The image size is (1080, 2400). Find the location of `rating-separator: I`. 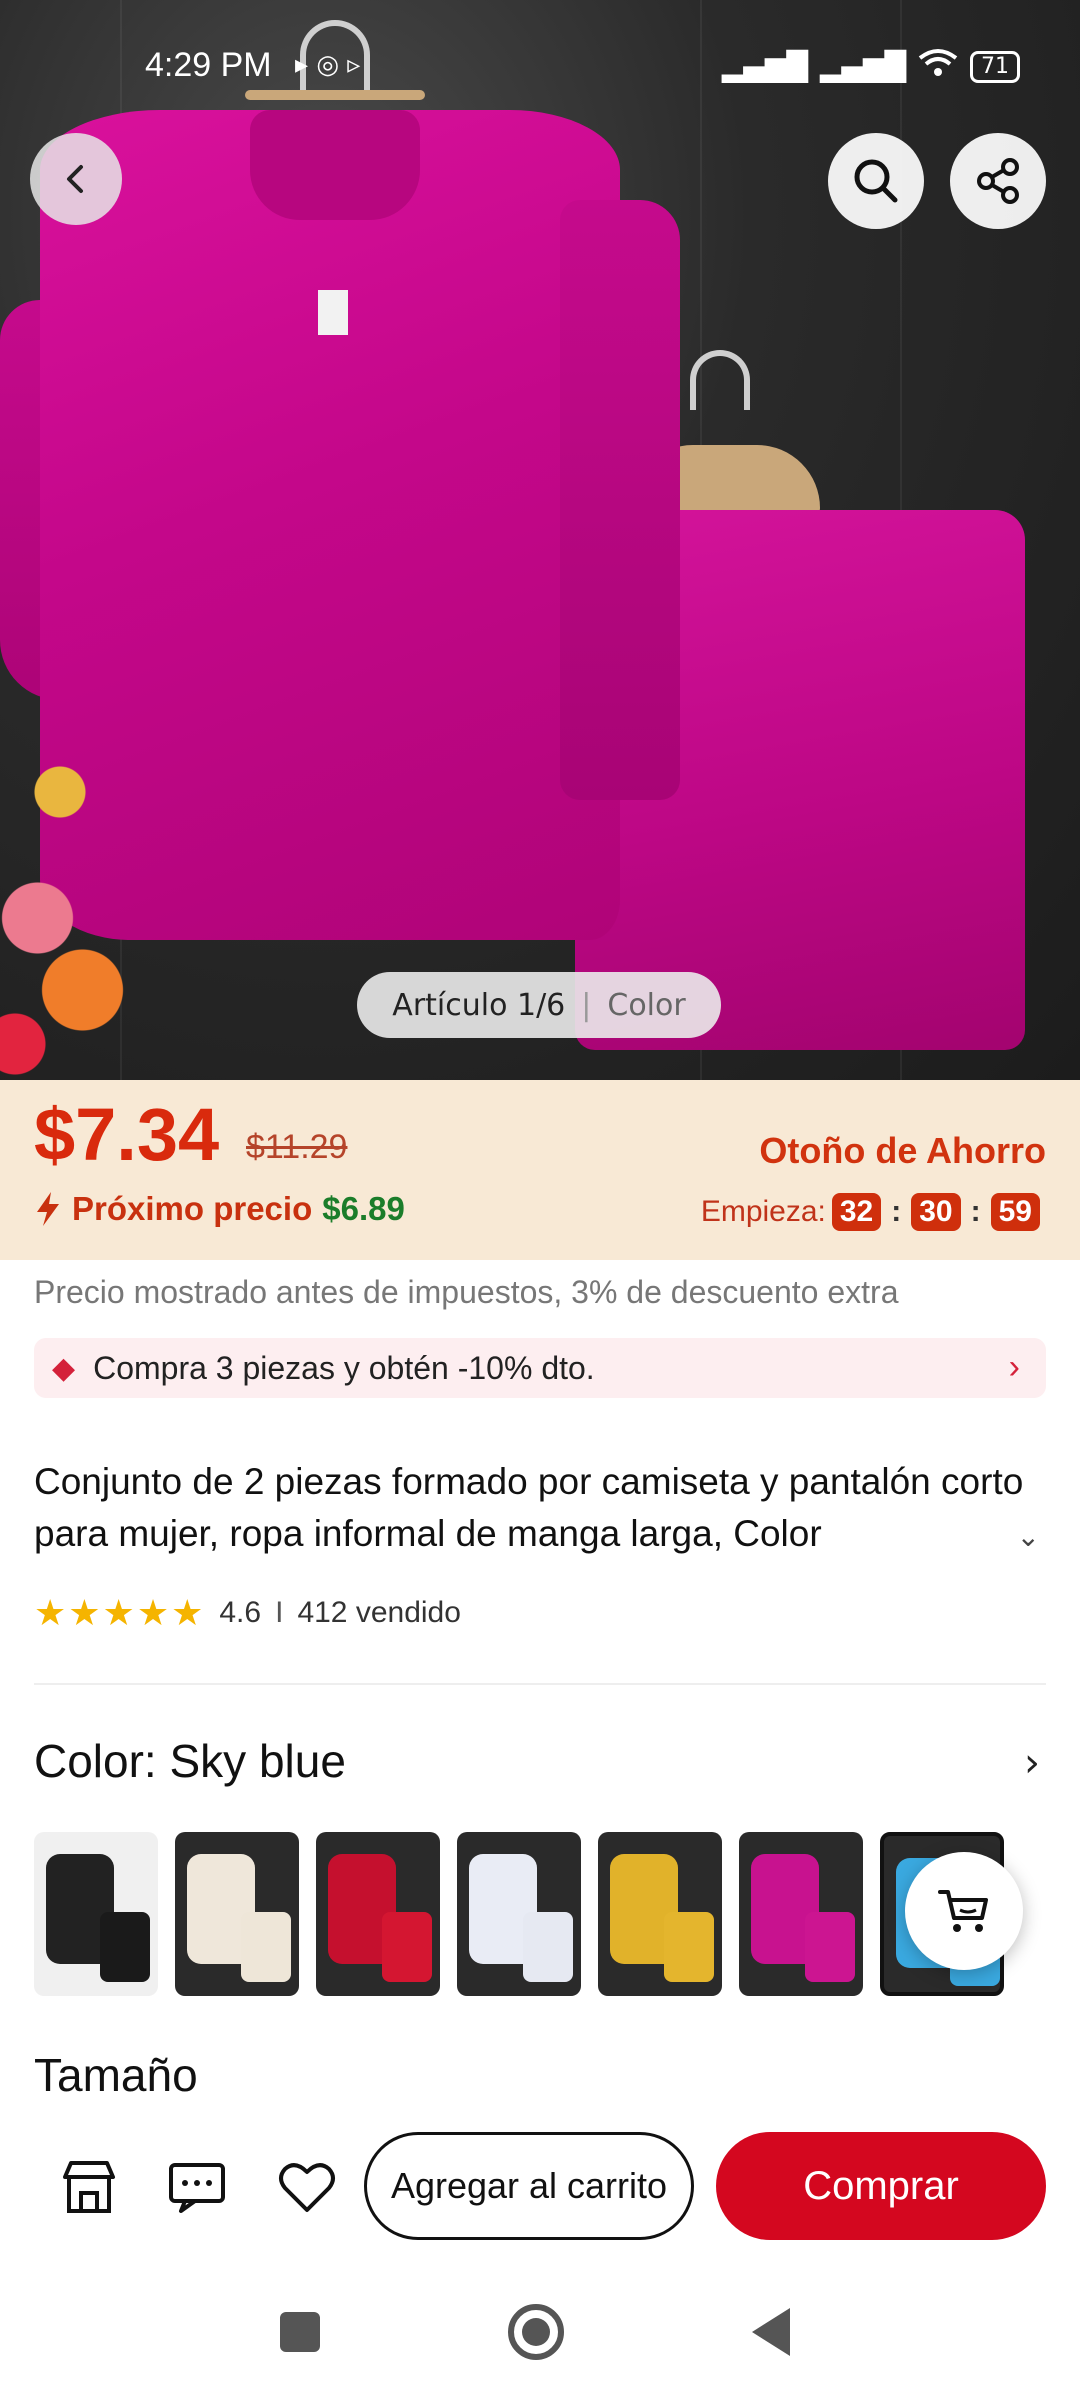

rating-separator: I is located at coordinates (279, 1612).